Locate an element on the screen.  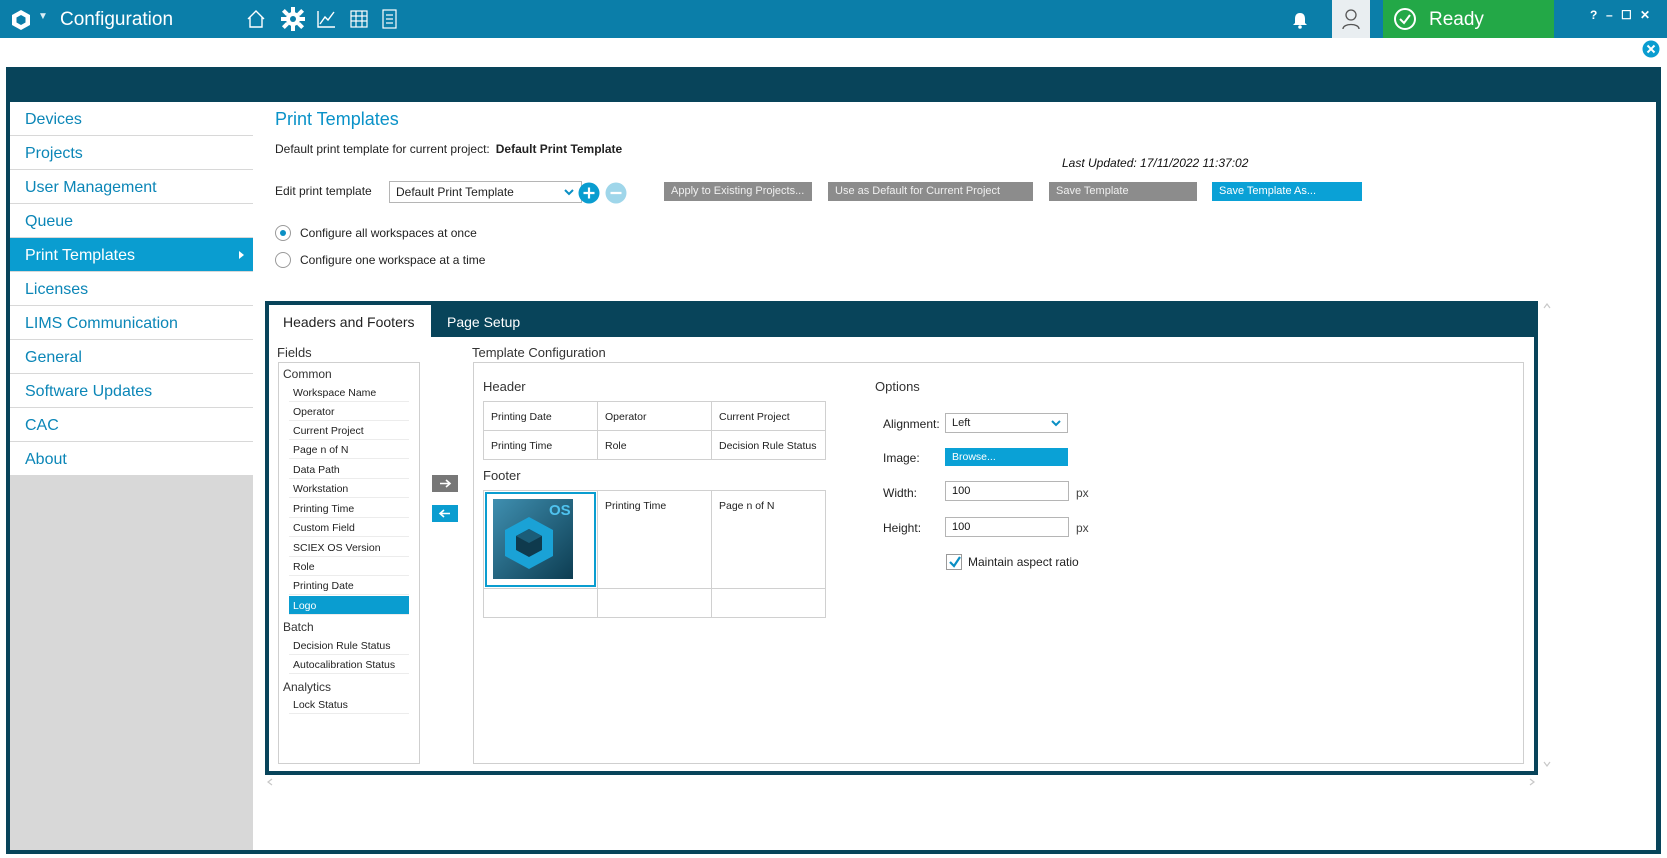
options-title: Options is located at coordinates (897, 386).